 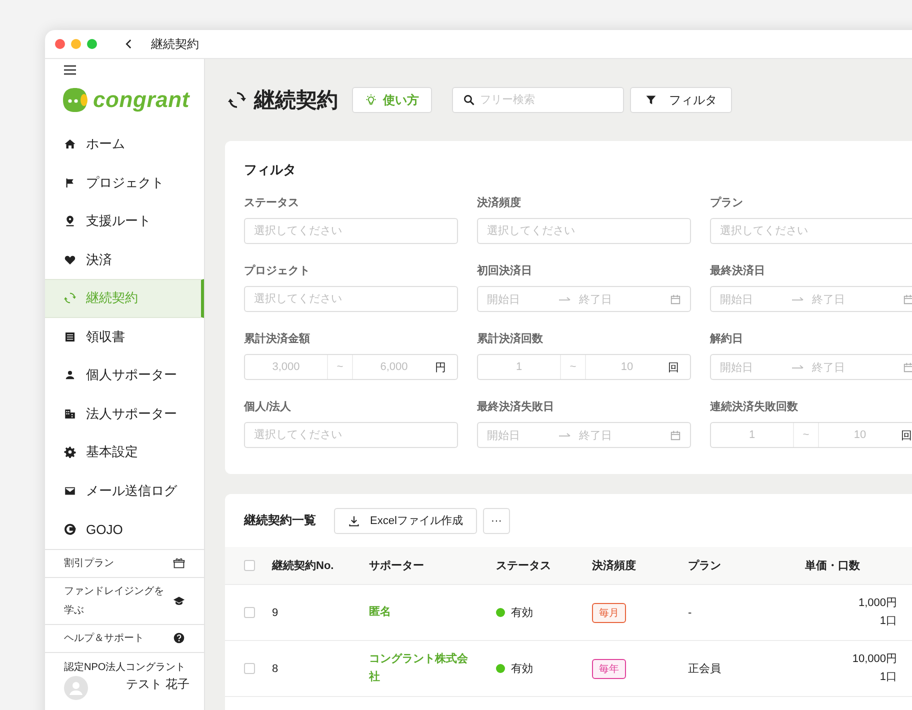 I want to click on field-label: ステータス, so click(x=272, y=203).